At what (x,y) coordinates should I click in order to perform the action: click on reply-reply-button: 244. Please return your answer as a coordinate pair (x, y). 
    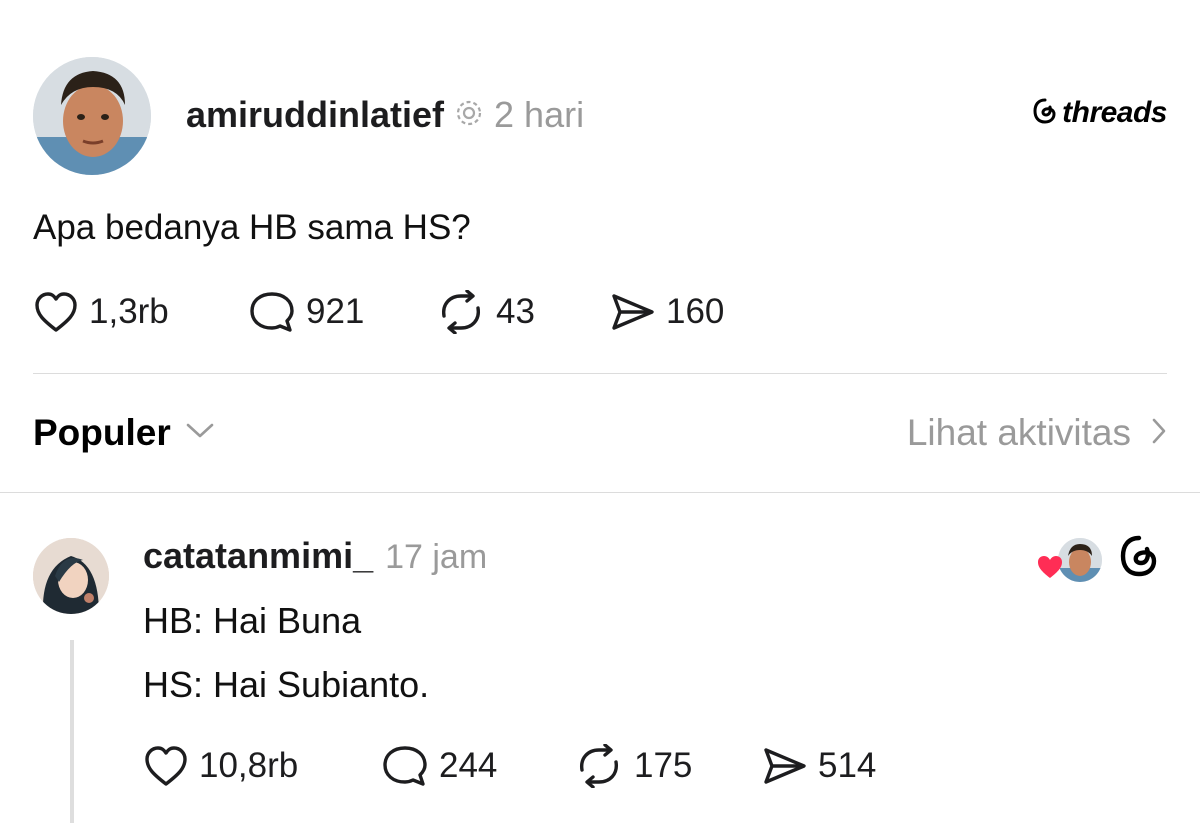
    Looking at the image, I should click on (439, 766).